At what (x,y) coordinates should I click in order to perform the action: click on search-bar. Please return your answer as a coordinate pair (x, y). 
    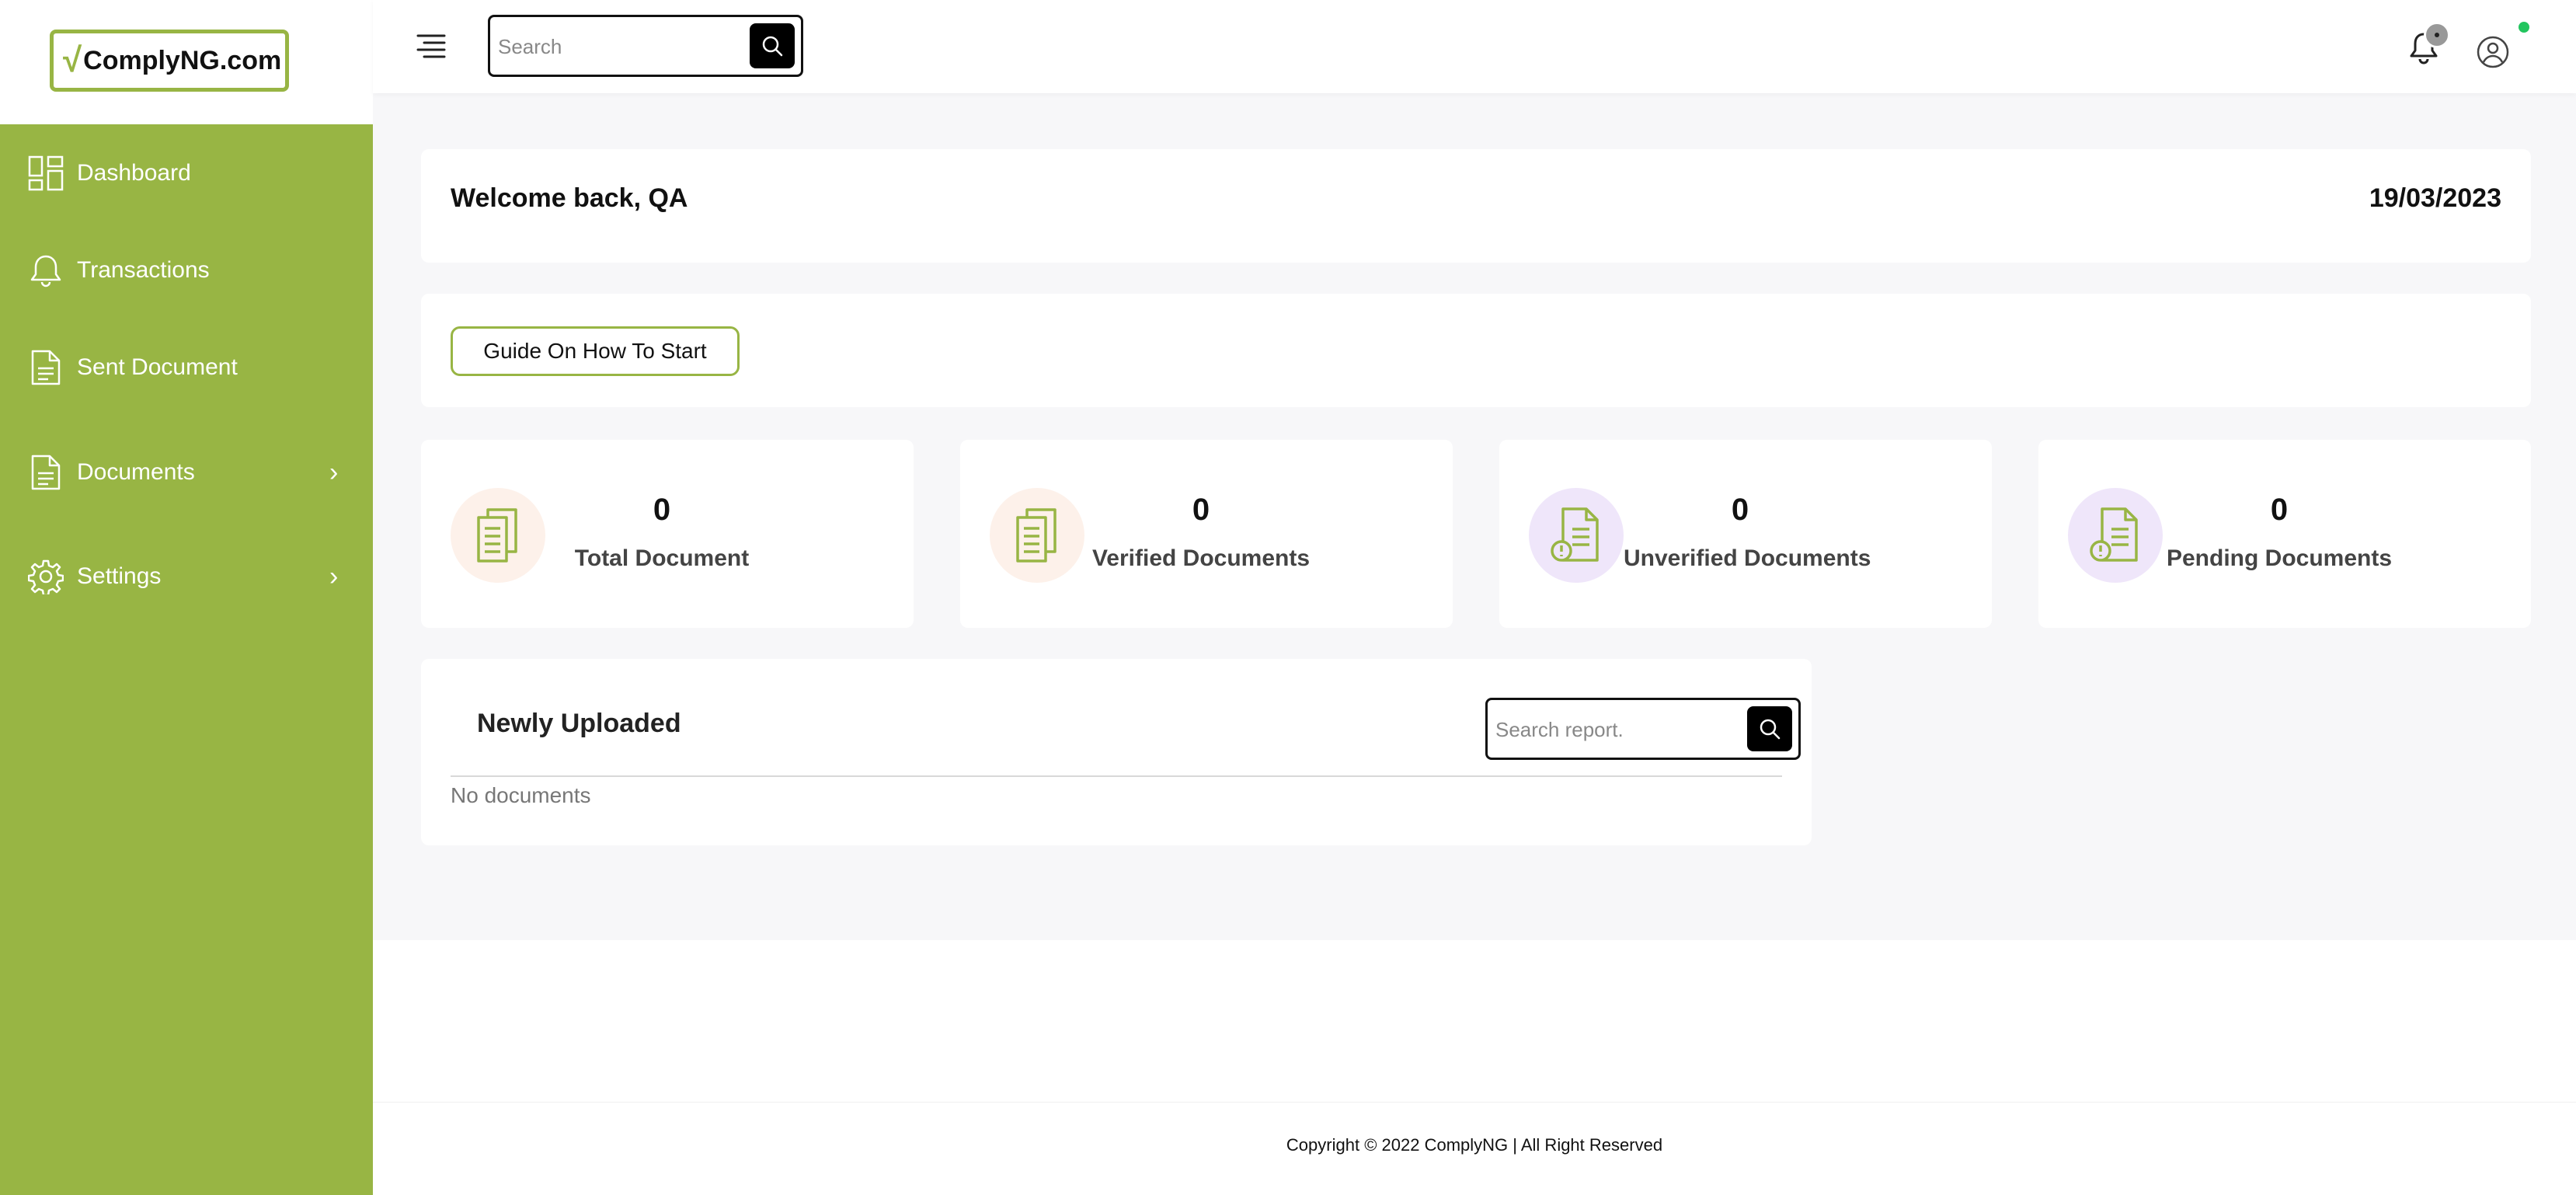
    Looking at the image, I should click on (645, 46).